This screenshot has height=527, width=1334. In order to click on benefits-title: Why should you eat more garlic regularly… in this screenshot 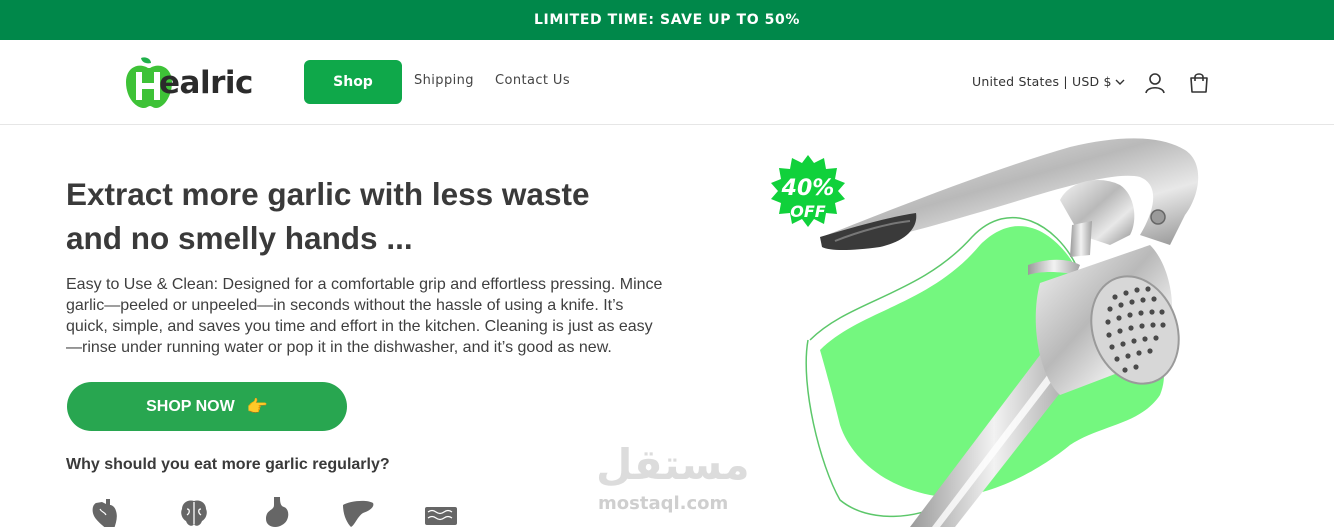, I will do `click(228, 464)`.